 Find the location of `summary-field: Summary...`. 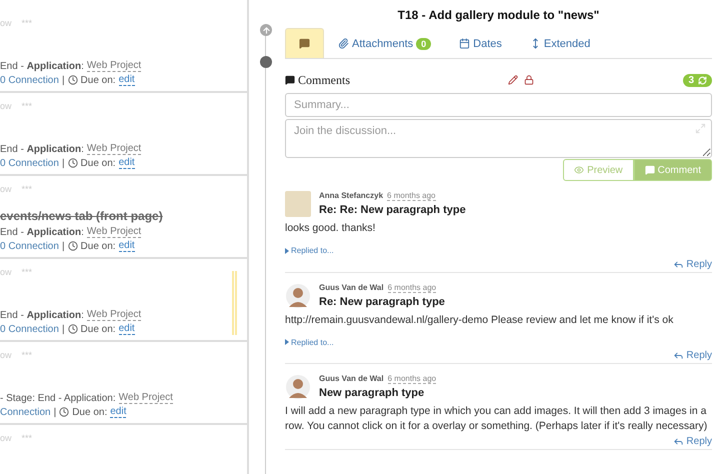

summary-field: Summary... is located at coordinates (498, 105).